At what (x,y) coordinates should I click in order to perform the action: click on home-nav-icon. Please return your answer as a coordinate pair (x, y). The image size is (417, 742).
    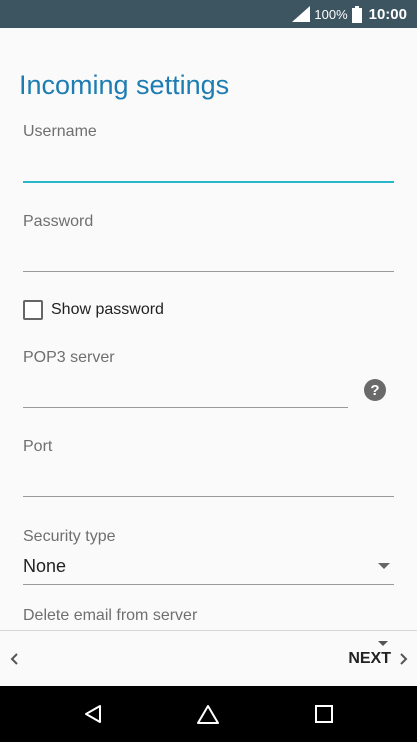
    Looking at the image, I should click on (208, 714).